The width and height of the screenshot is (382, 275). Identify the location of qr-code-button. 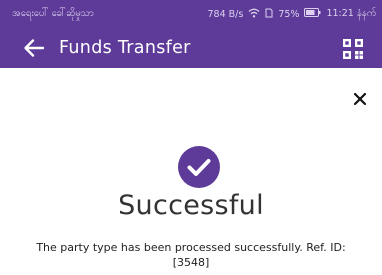
(353, 49).